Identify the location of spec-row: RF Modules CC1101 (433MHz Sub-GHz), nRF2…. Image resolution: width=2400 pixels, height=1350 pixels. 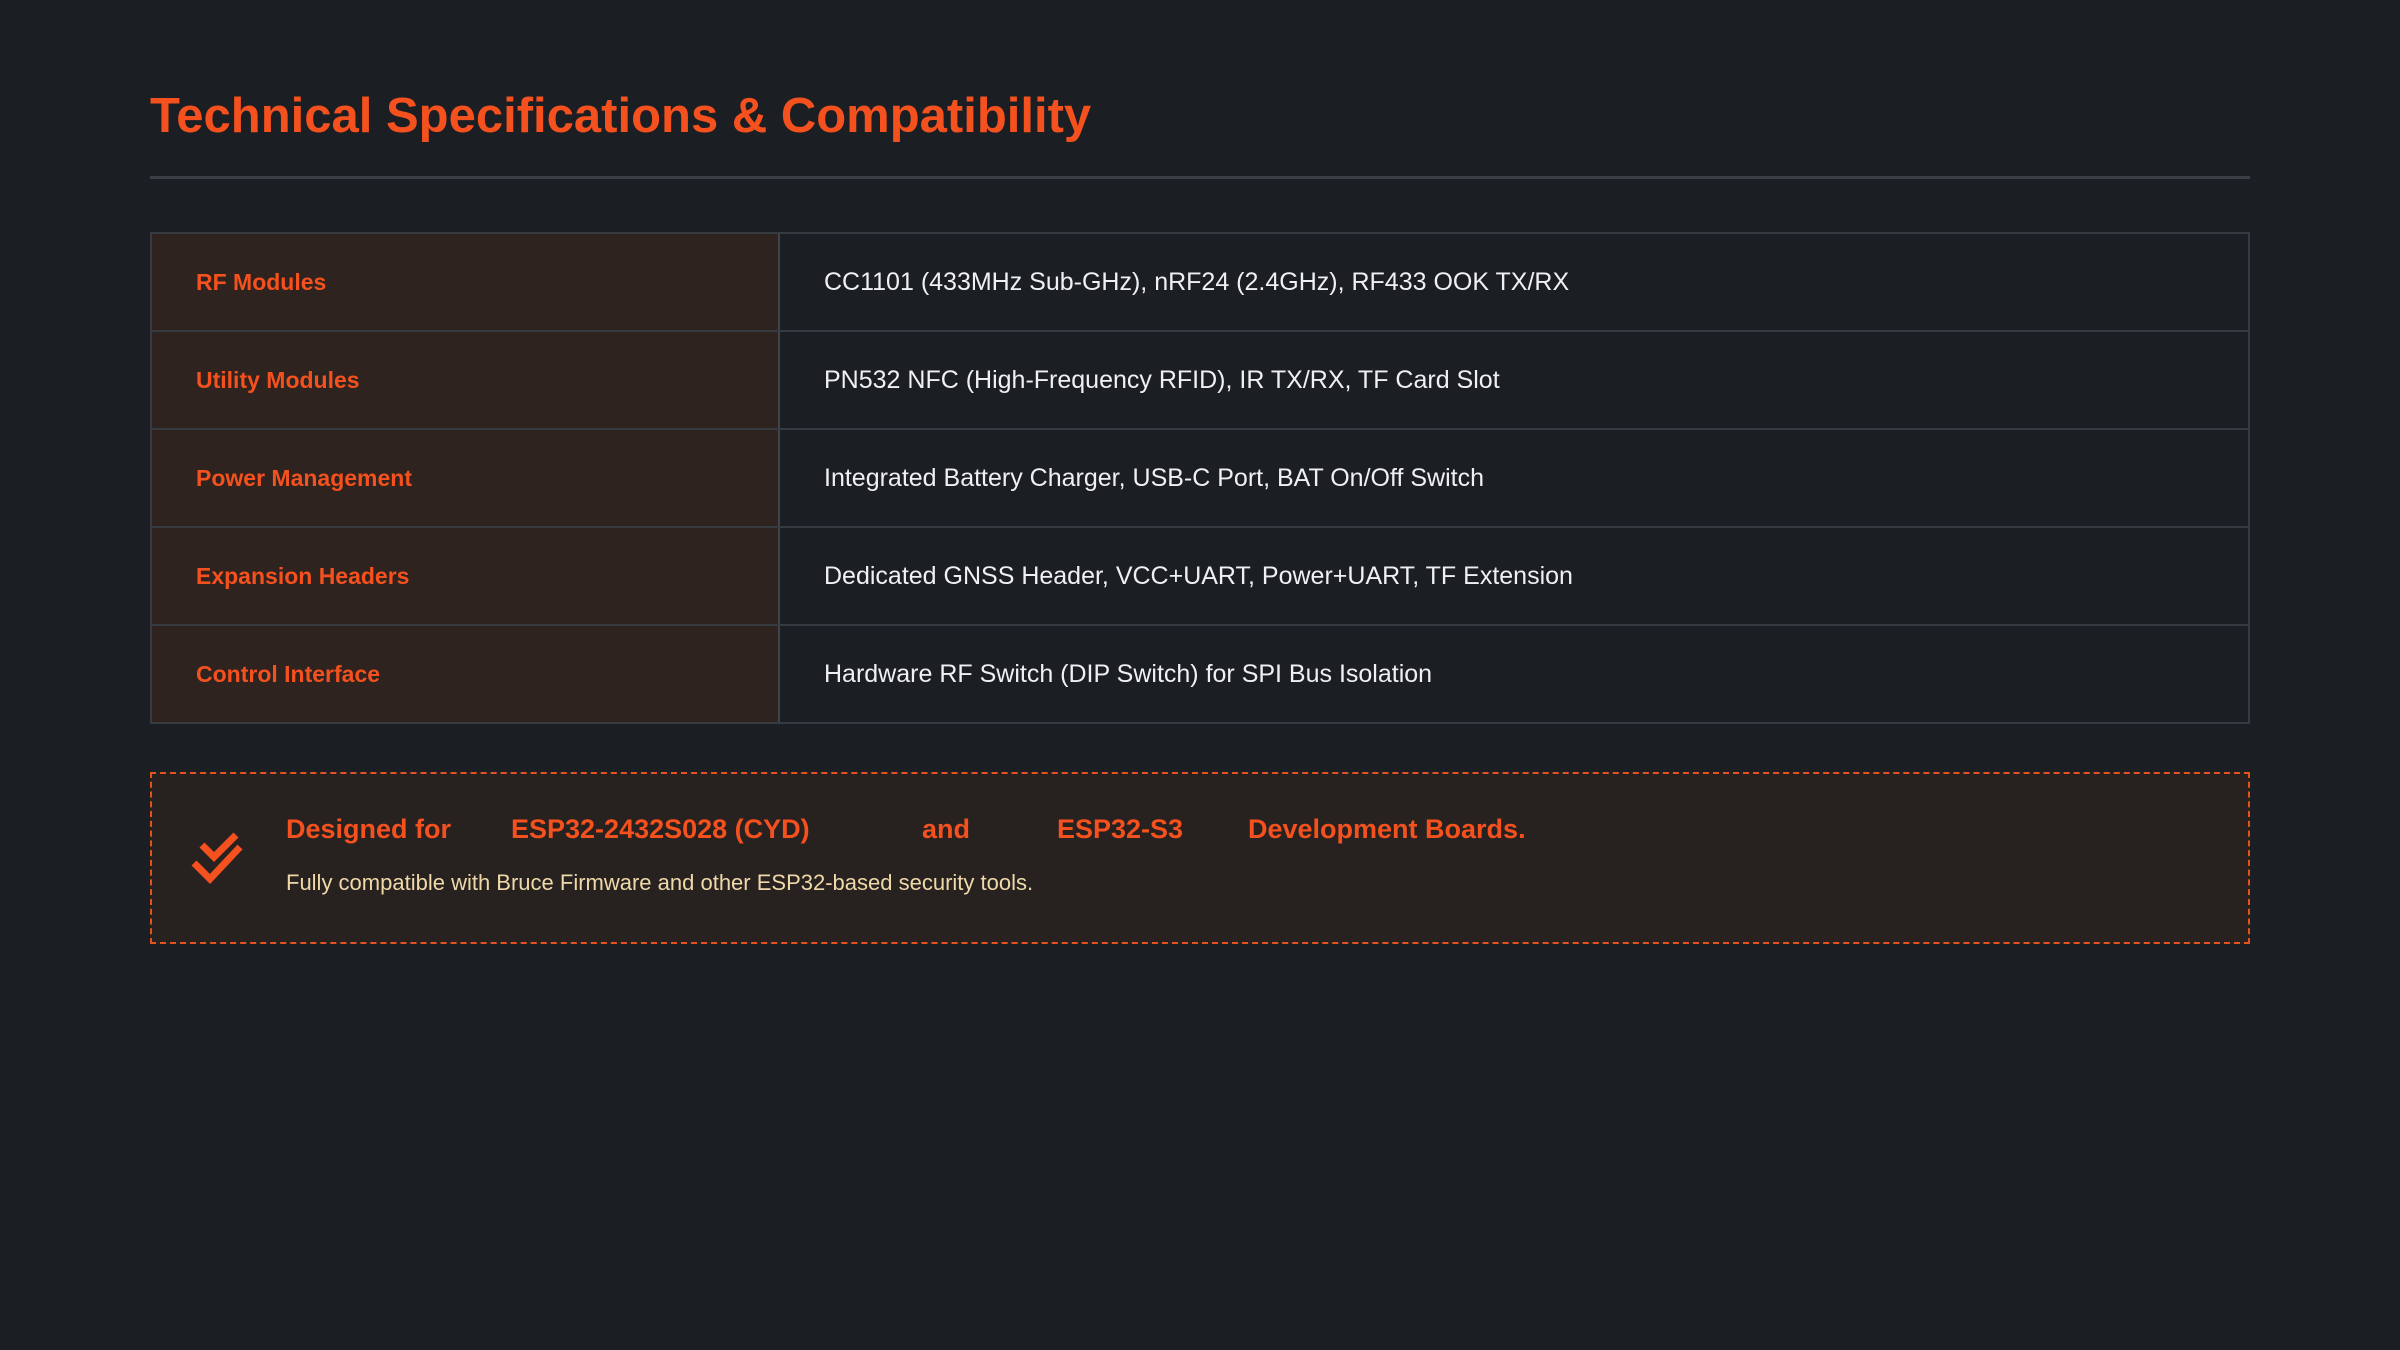
(1200, 283).